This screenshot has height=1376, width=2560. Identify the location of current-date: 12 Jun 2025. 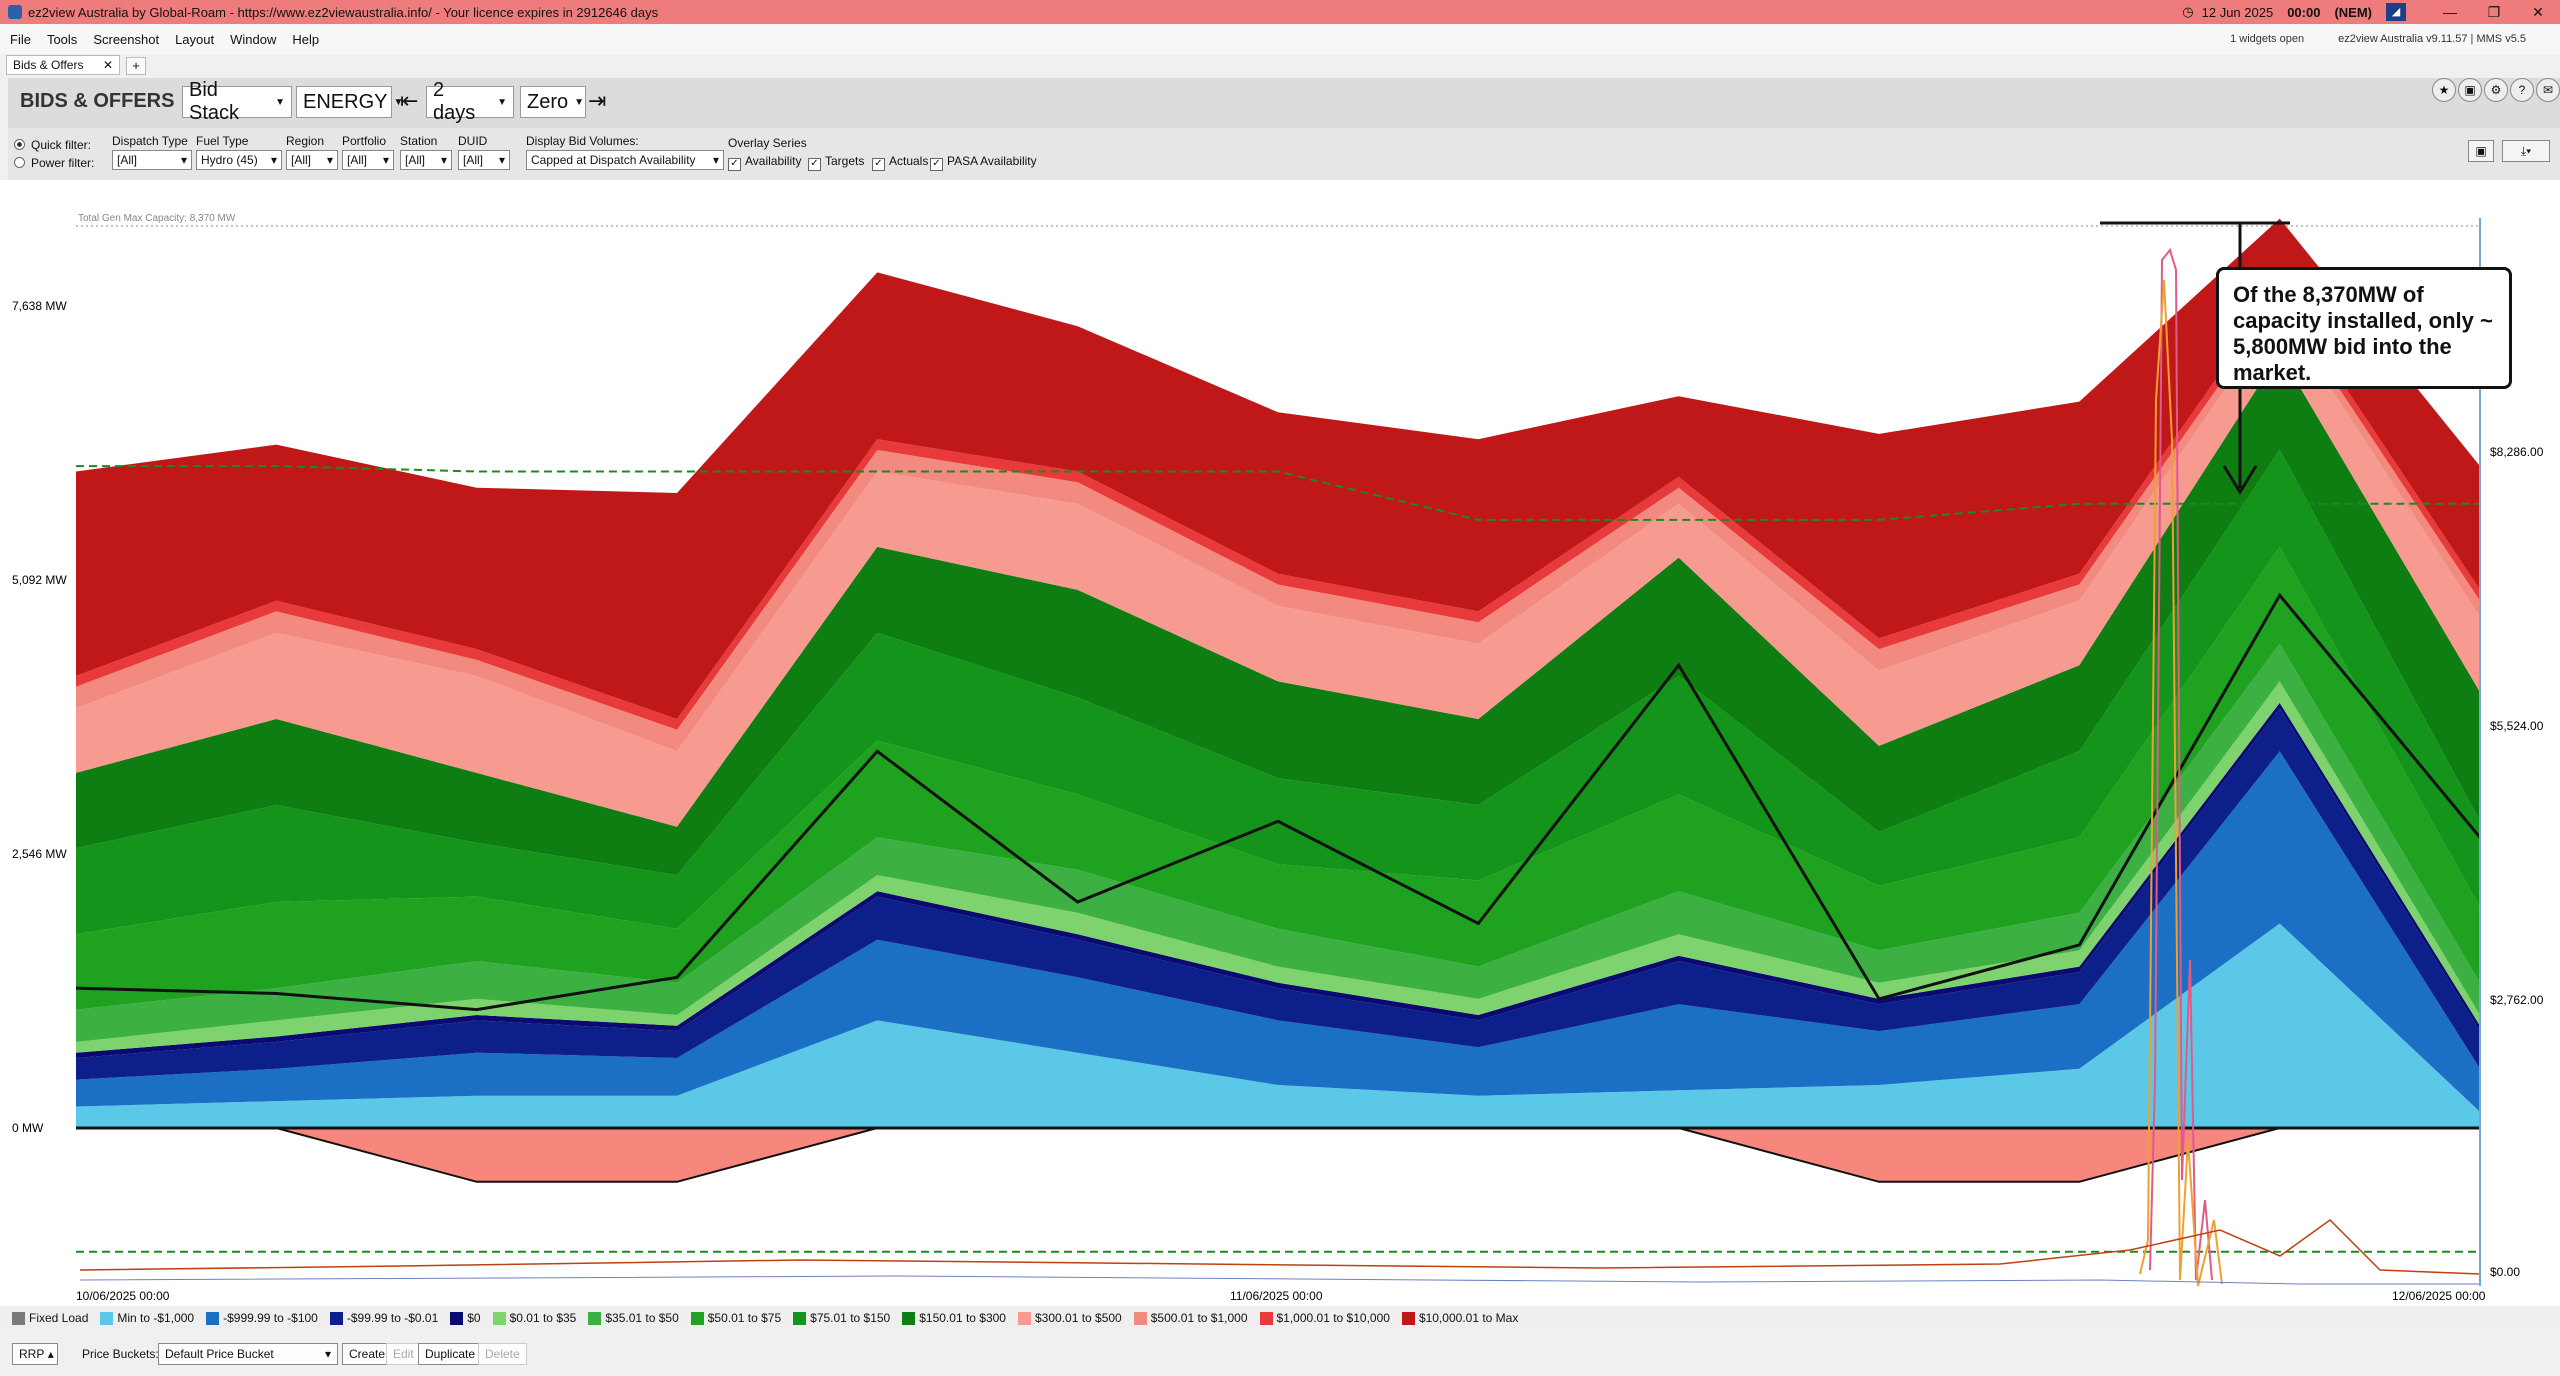
(2237, 12).